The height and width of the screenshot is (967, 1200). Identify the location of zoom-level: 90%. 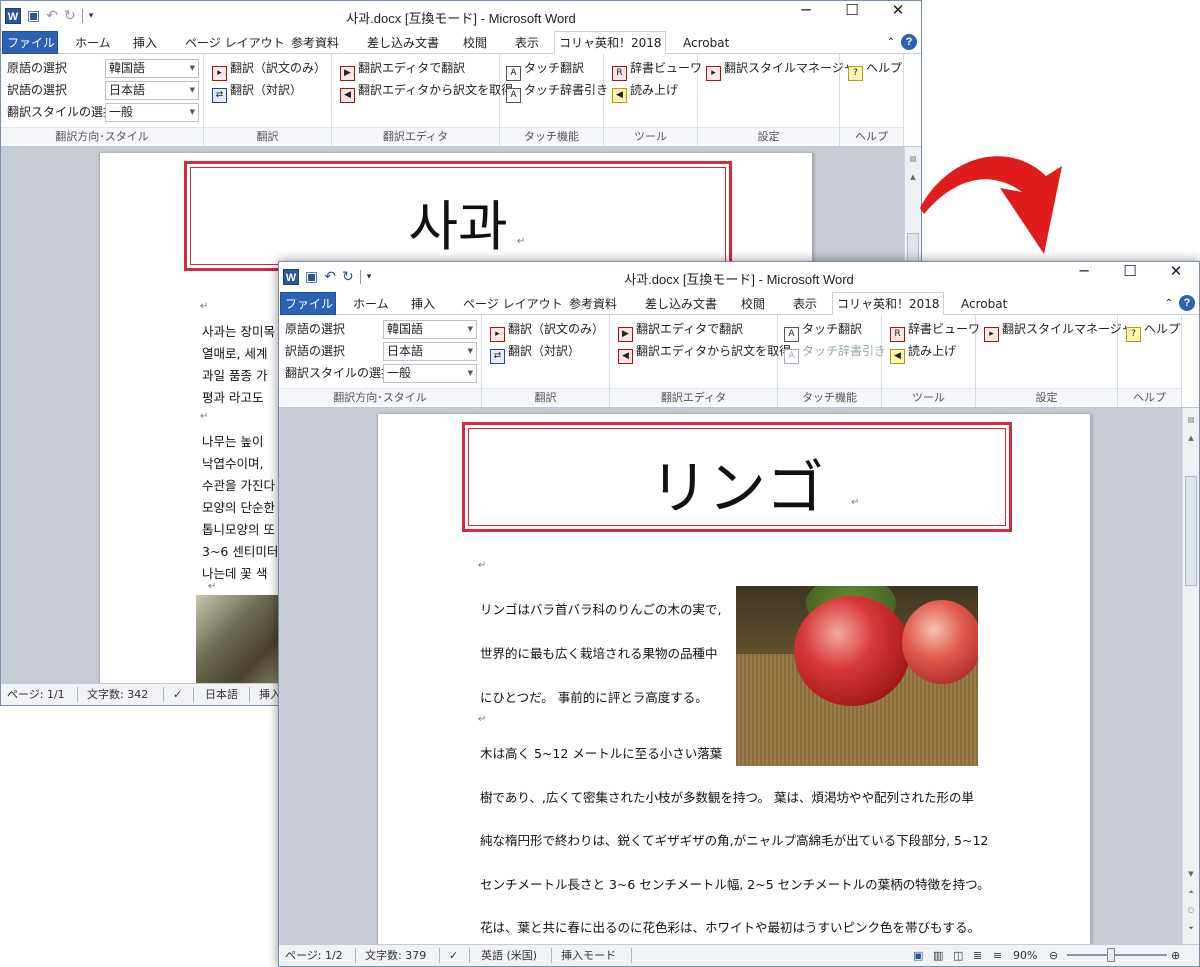
(1025, 955).